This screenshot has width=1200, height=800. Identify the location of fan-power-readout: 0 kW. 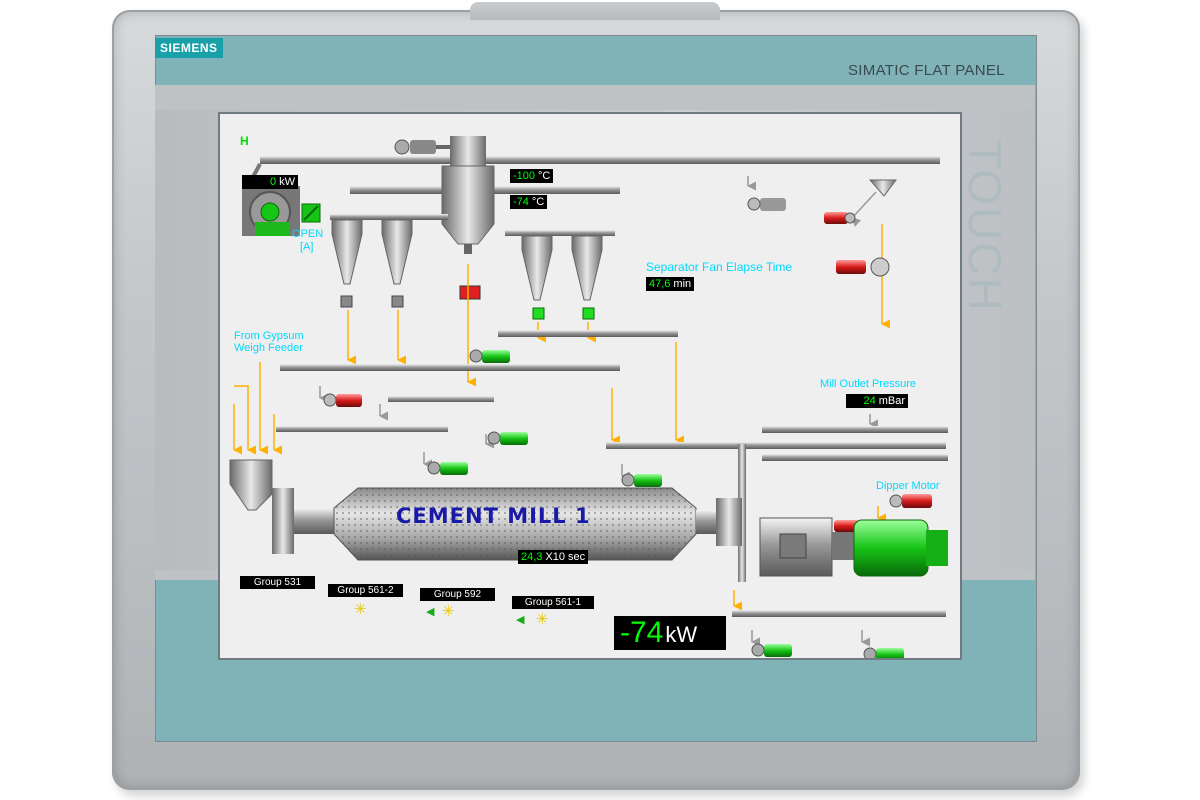
(270, 182).